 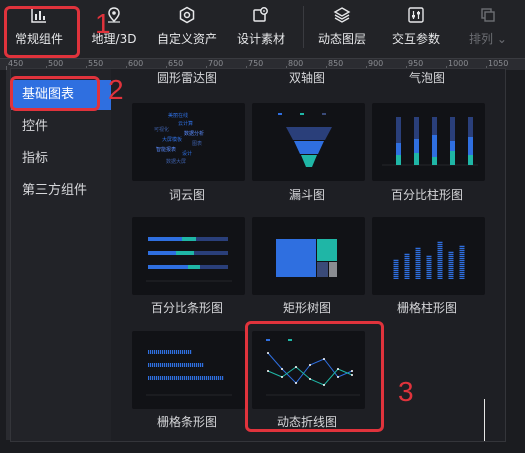 I want to click on arrange-icon, so click(x=488, y=15).